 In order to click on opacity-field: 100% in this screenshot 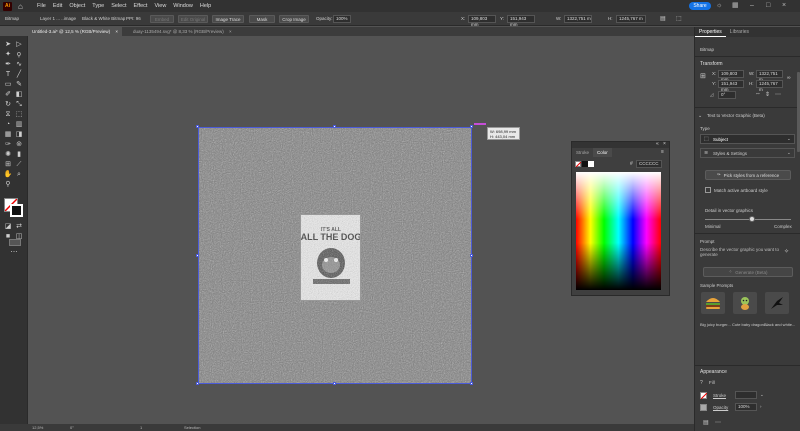, I will do `click(746, 407)`.